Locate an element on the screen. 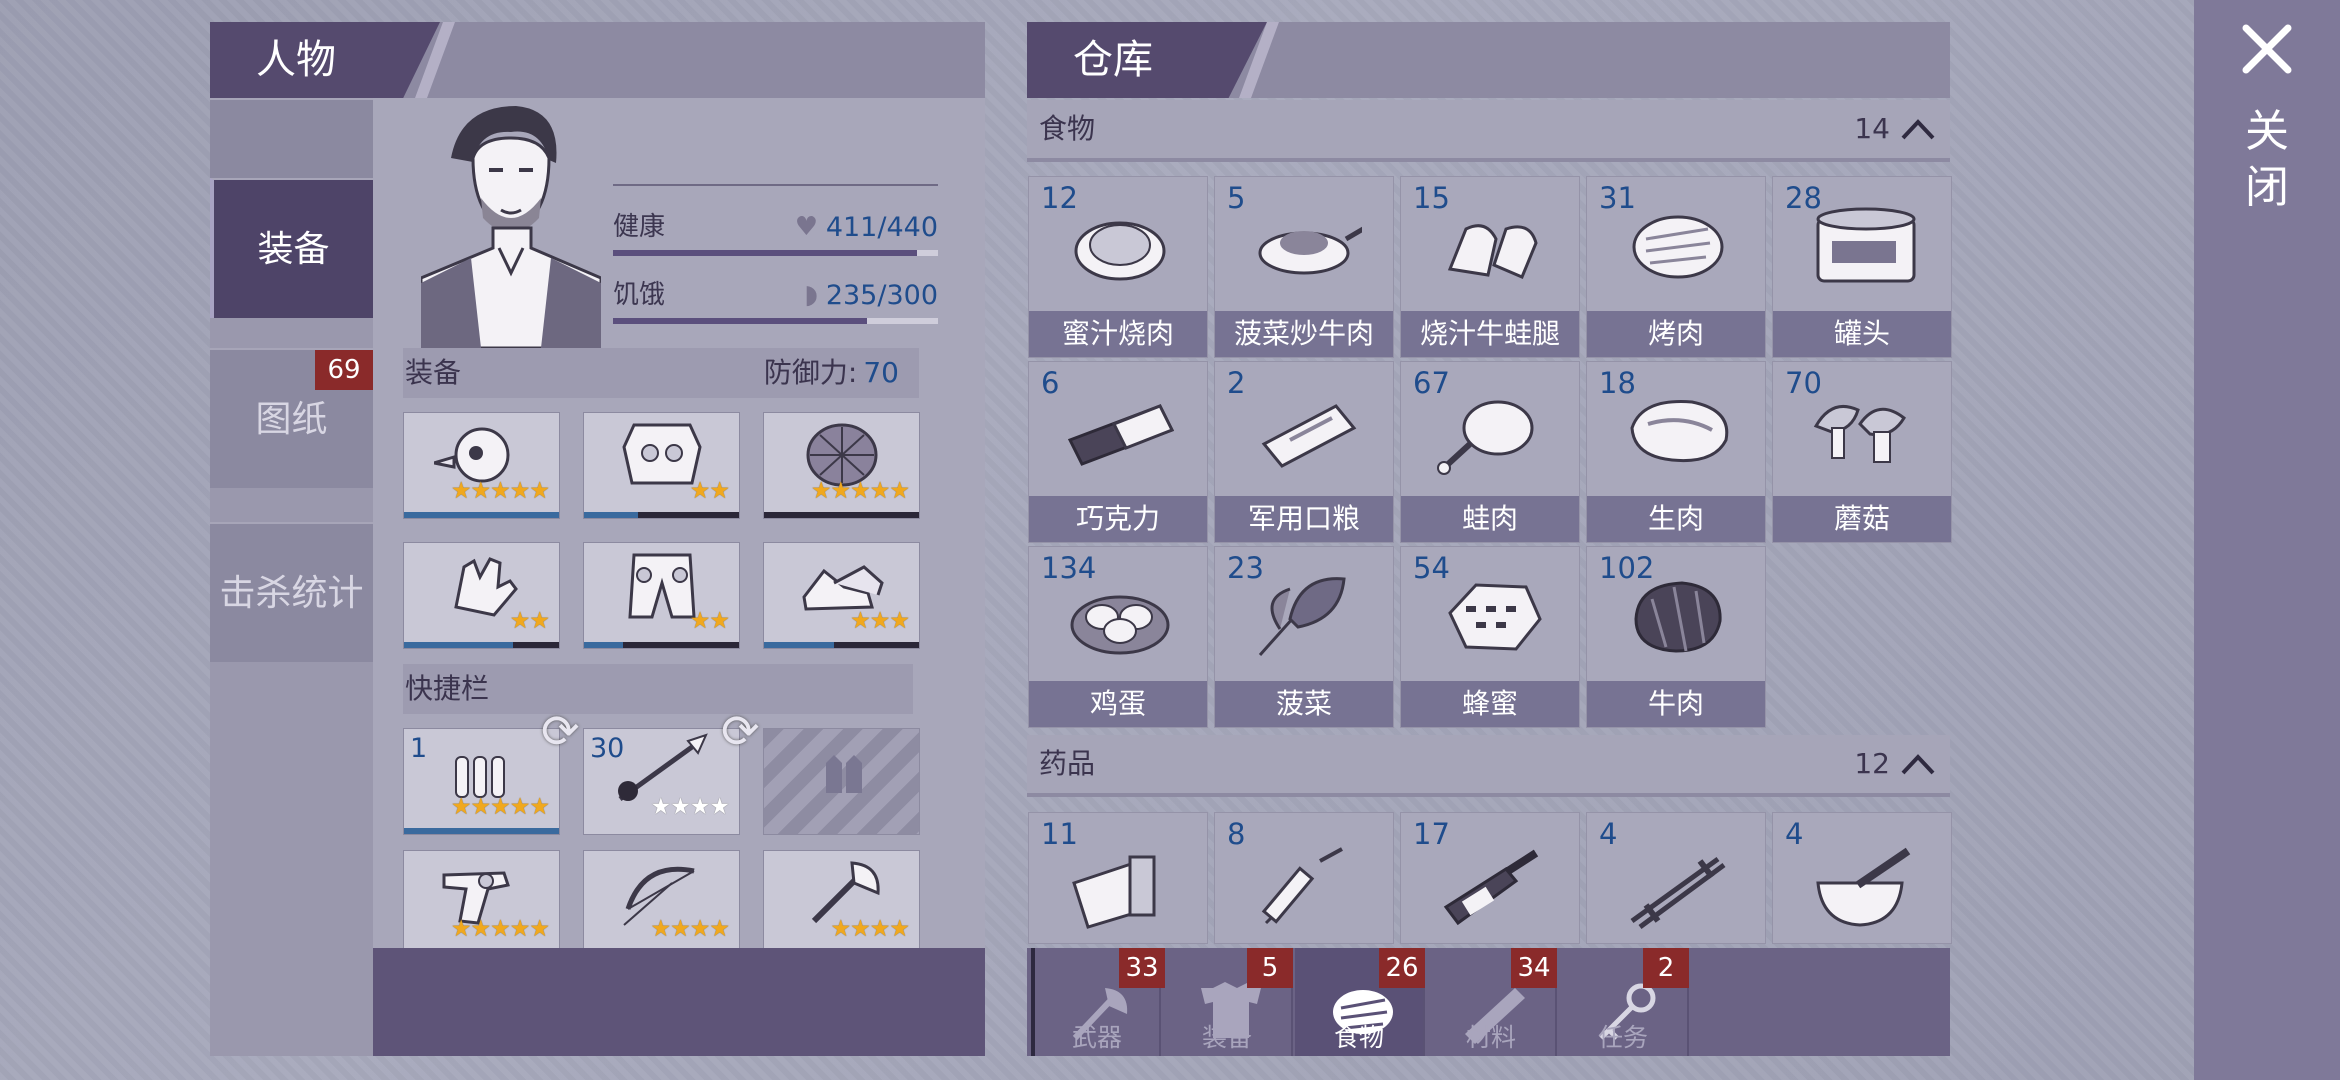 The image size is (2340, 1080). locked-slot is located at coordinates (841, 781).